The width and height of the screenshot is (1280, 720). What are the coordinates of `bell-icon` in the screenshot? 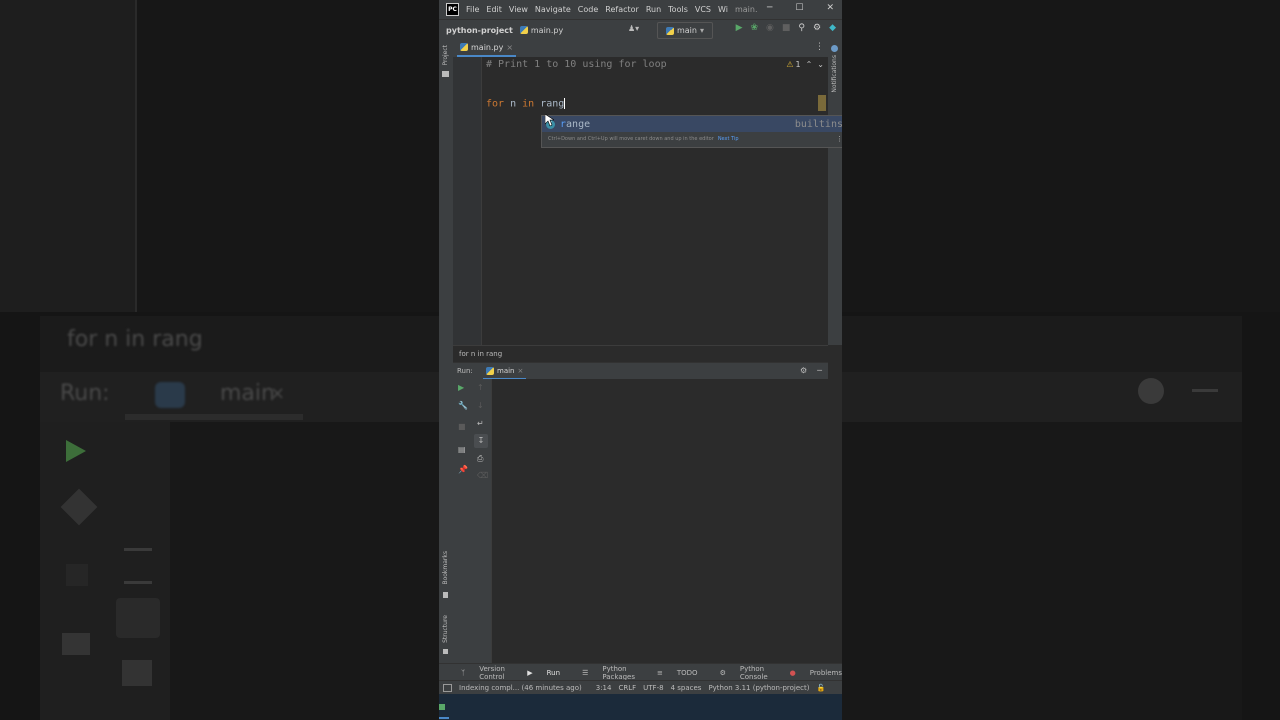 It's located at (834, 48).